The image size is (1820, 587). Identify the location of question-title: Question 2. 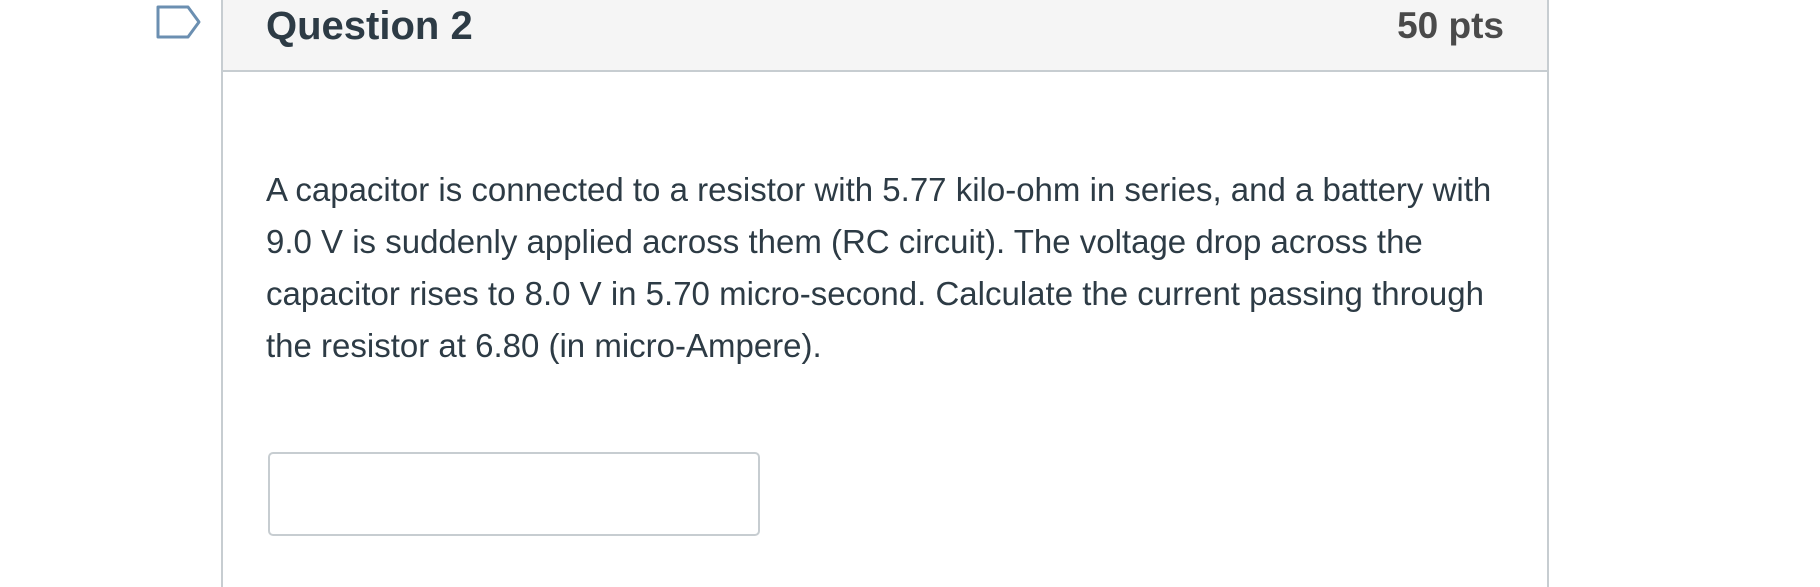
(369, 26).